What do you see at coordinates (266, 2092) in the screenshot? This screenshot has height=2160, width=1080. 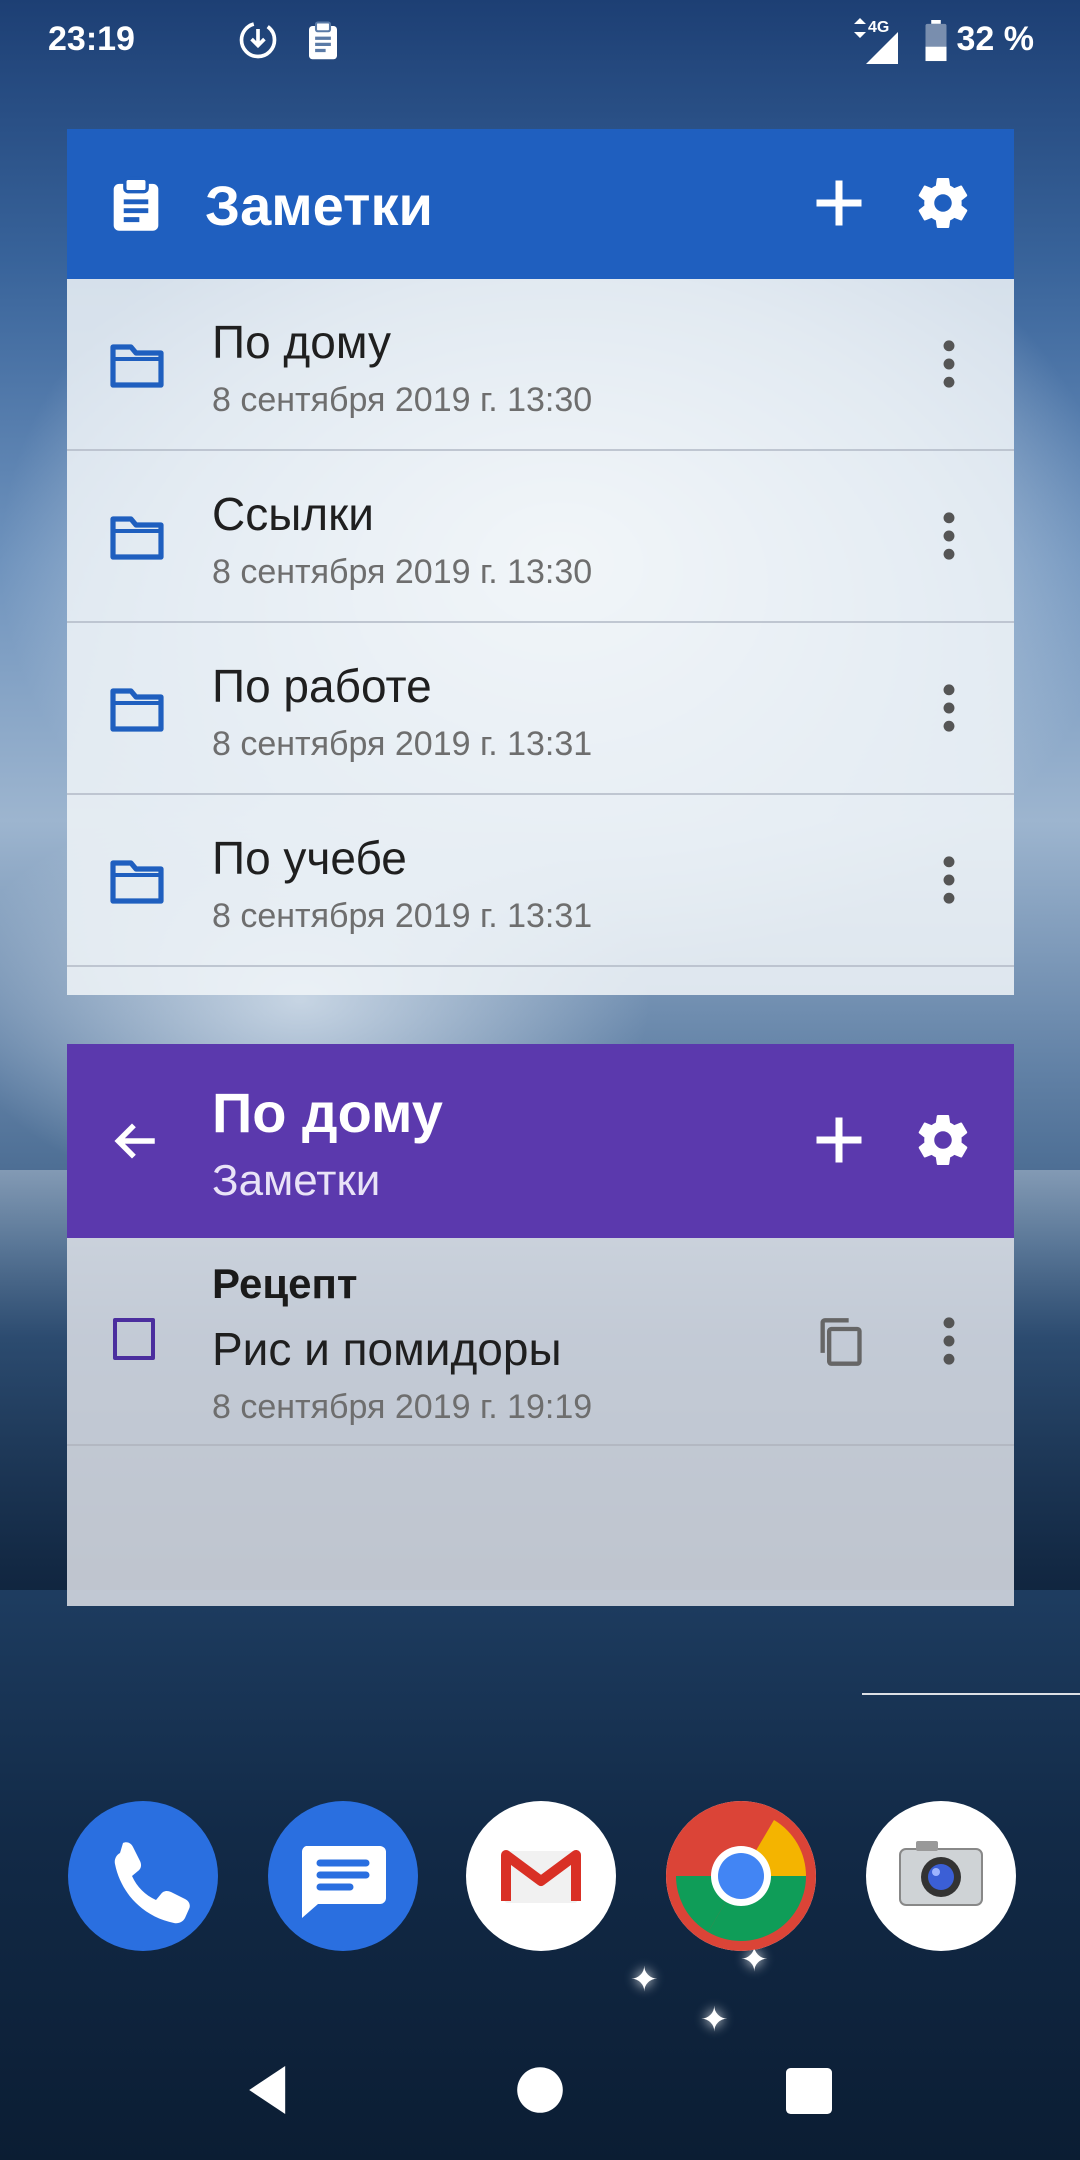 I see `nav-back-icon` at bounding box center [266, 2092].